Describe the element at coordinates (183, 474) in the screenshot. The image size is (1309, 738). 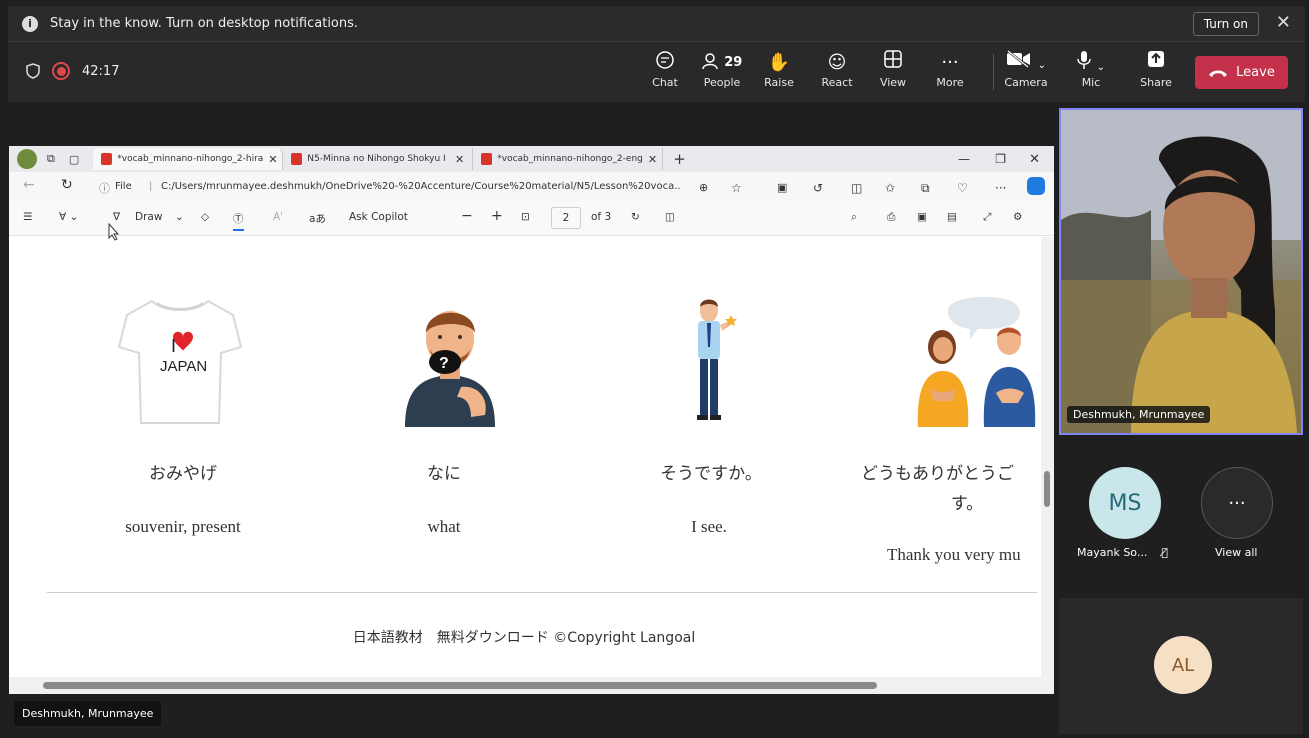
I see `vocab-jp-omiyage: おみやげ` at that location.